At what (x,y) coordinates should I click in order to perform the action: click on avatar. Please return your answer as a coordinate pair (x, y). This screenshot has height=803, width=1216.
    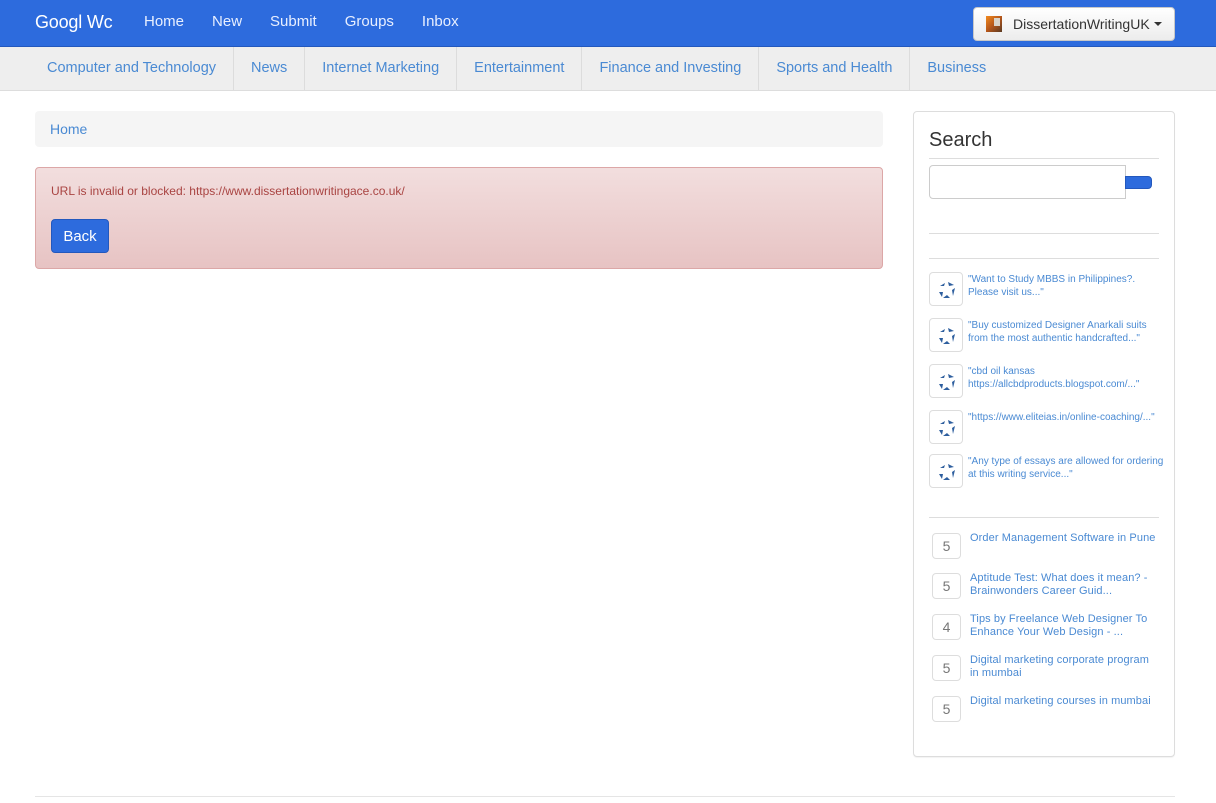
    Looking at the image, I should click on (994, 24).